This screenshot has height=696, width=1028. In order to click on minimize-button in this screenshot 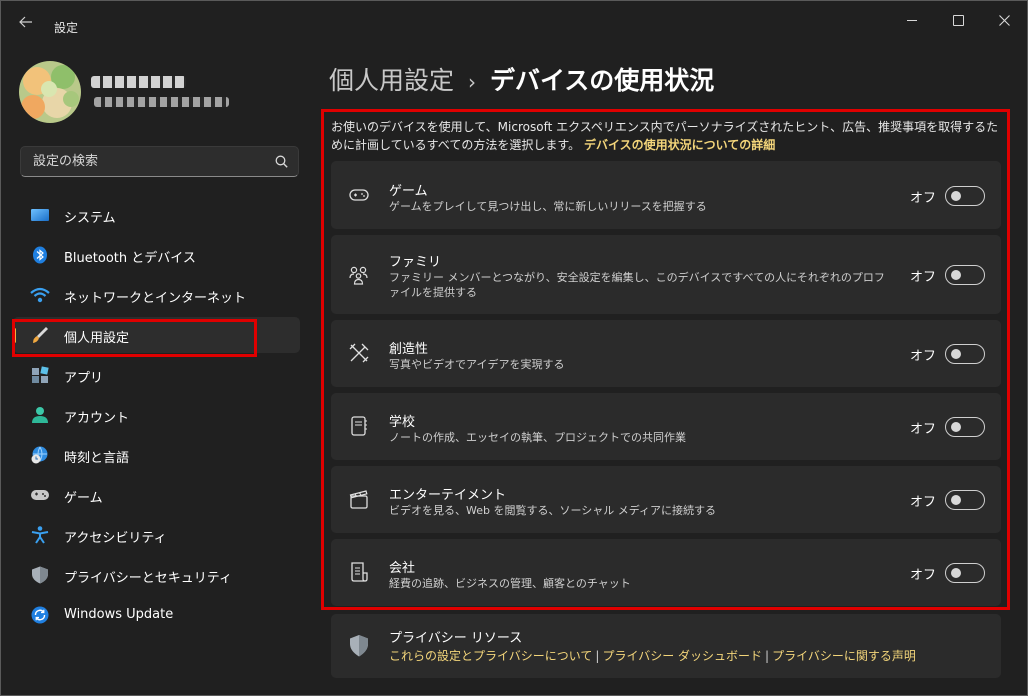, I will do `click(912, 20)`.